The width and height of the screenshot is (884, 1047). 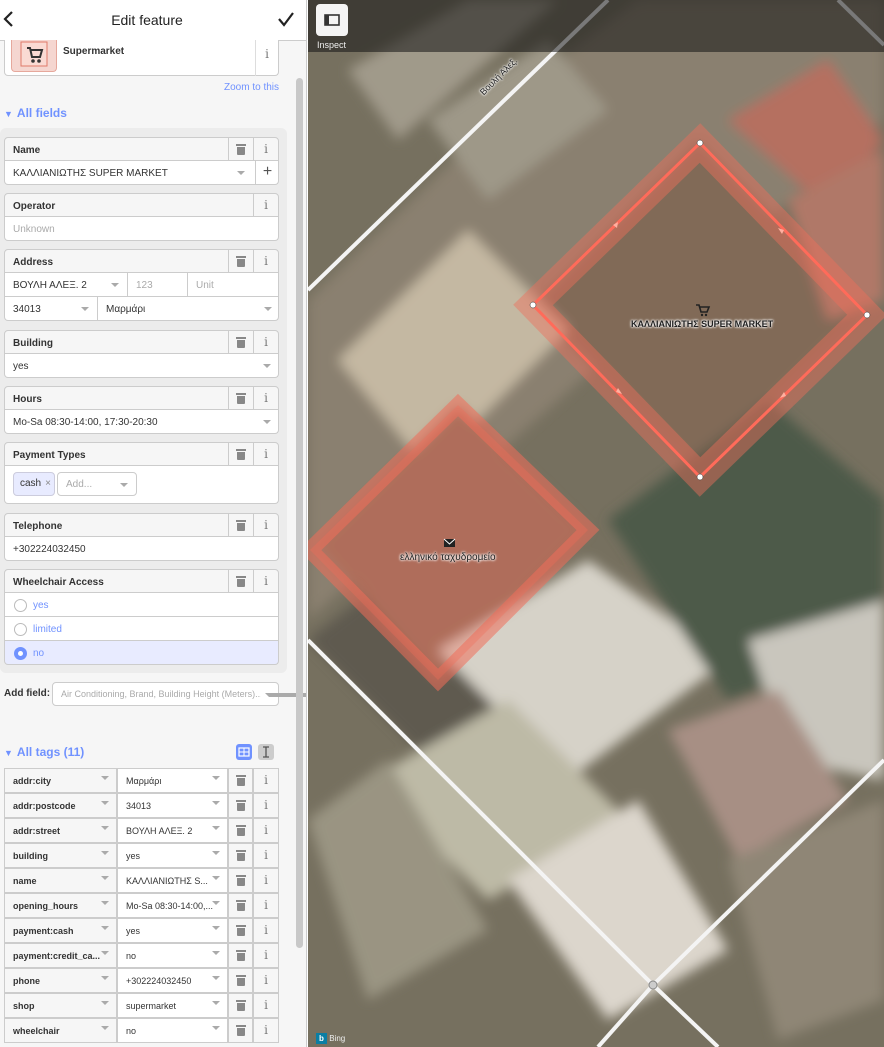 What do you see at coordinates (188, 308) in the screenshot?
I see `city-input: Μαρμάρι` at bounding box center [188, 308].